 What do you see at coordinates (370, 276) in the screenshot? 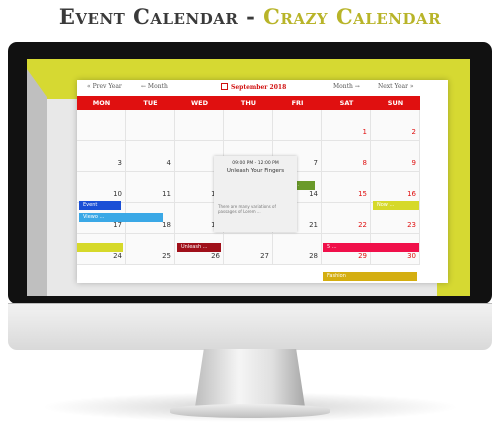
I see `event-fashion: Fashion` at bounding box center [370, 276].